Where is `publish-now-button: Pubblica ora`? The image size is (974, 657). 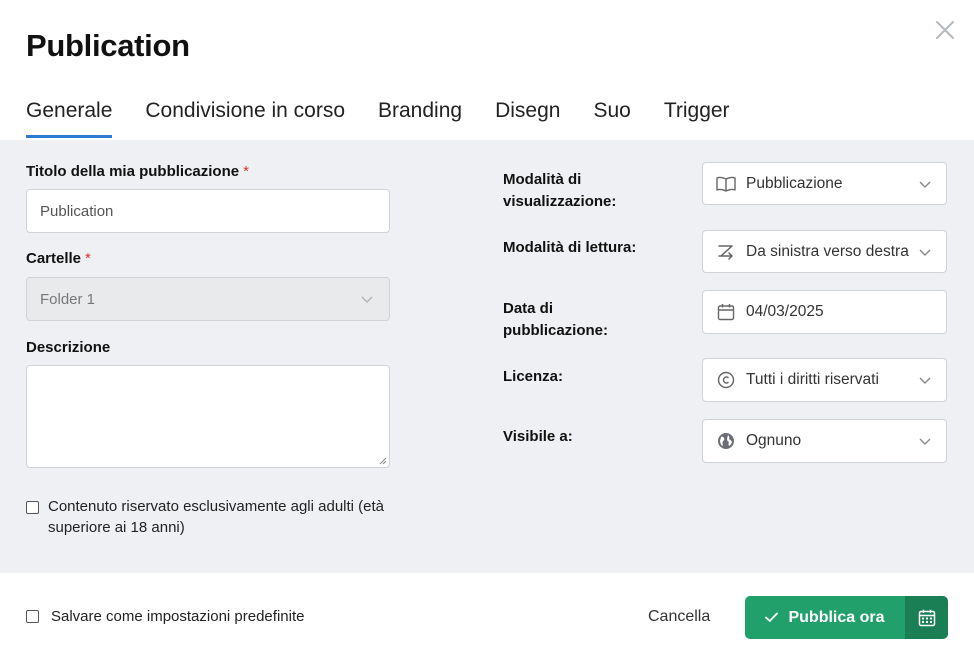
publish-now-button: Pubblica ora is located at coordinates (825, 617).